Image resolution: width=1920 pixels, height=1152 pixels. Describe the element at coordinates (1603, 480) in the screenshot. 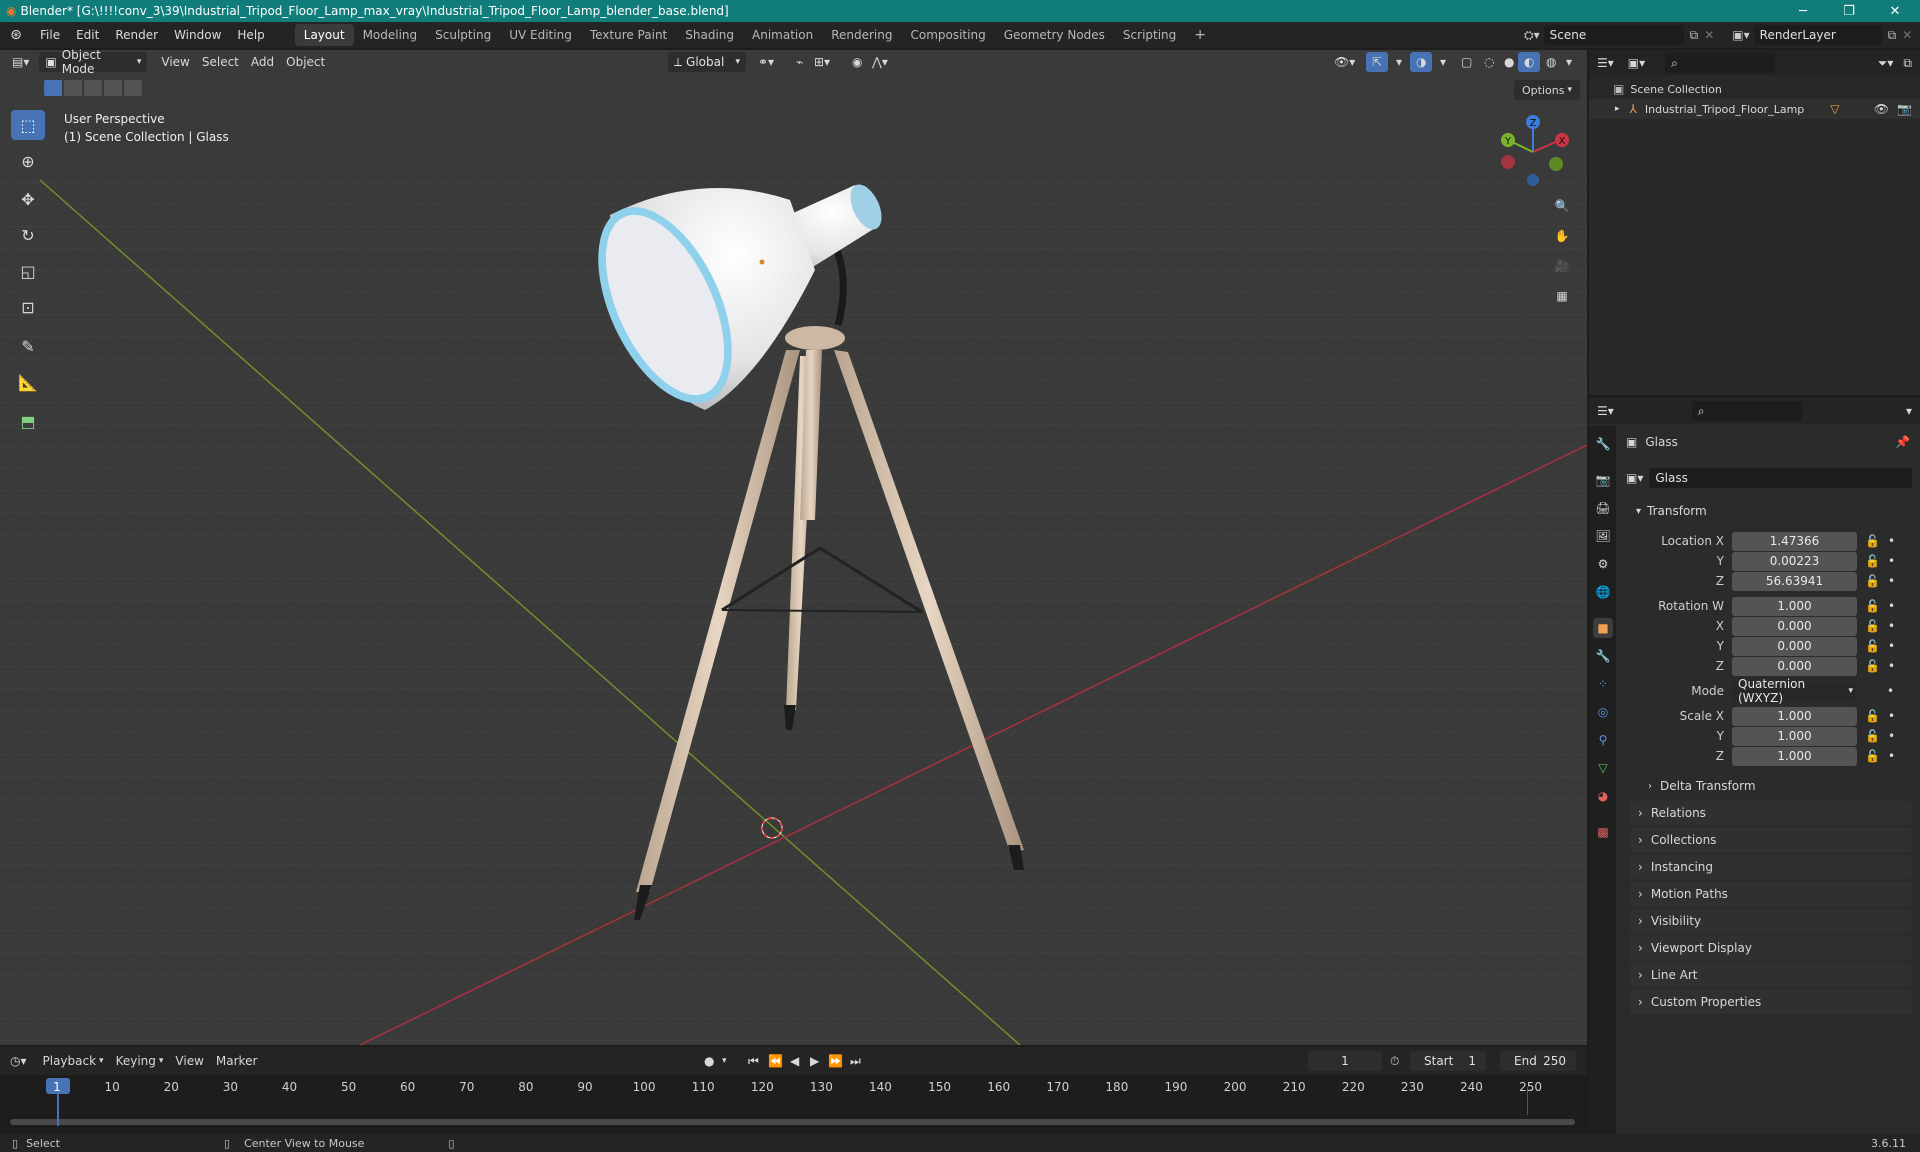

I see `render-tab-icon: 📷` at that location.